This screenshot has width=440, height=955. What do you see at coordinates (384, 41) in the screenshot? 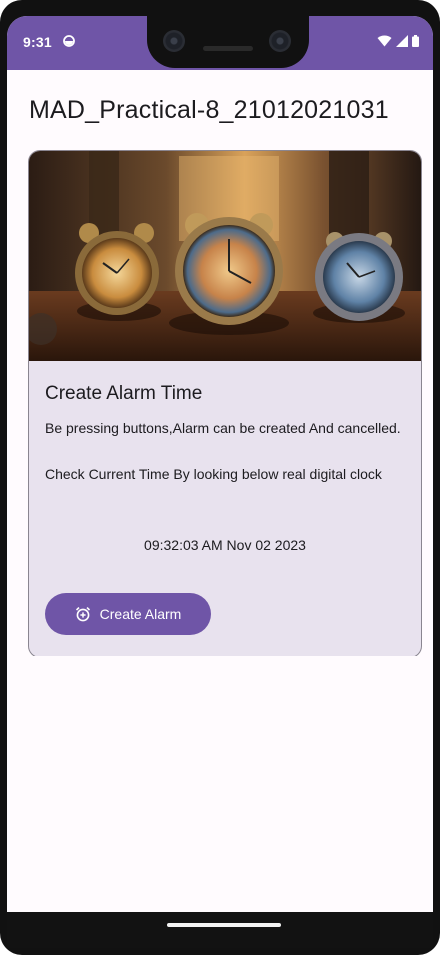
I see `wifi-icon` at bounding box center [384, 41].